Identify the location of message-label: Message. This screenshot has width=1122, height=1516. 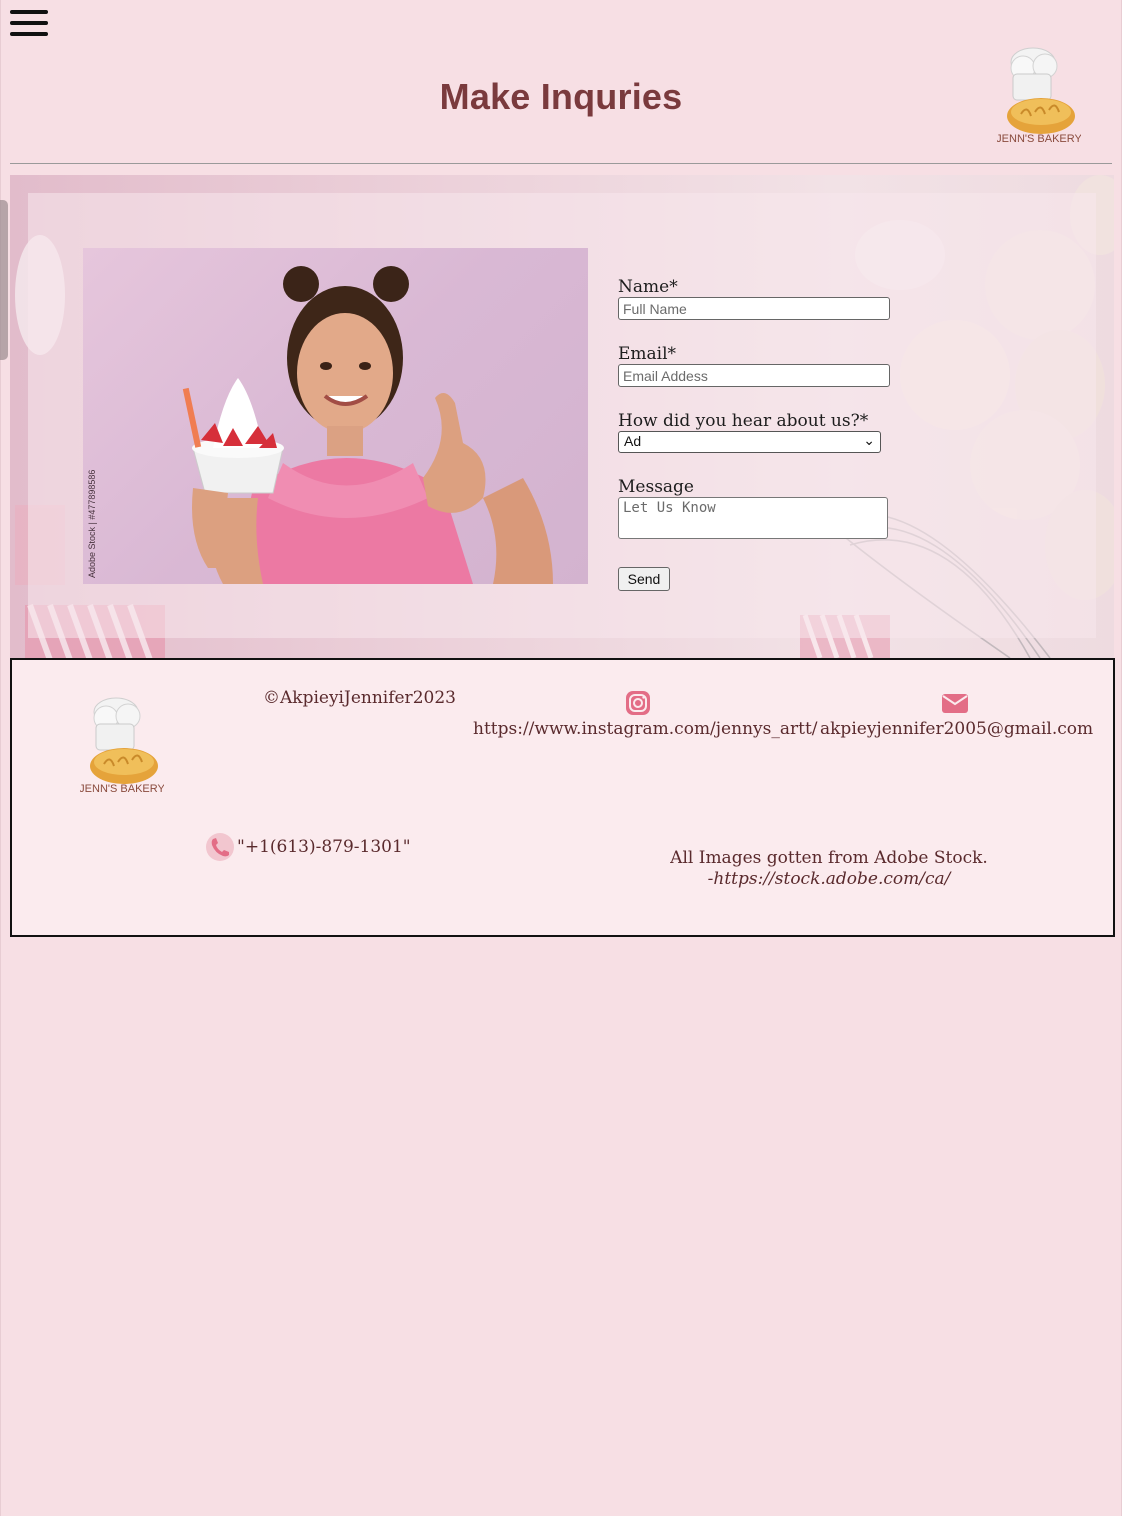
(656, 487).